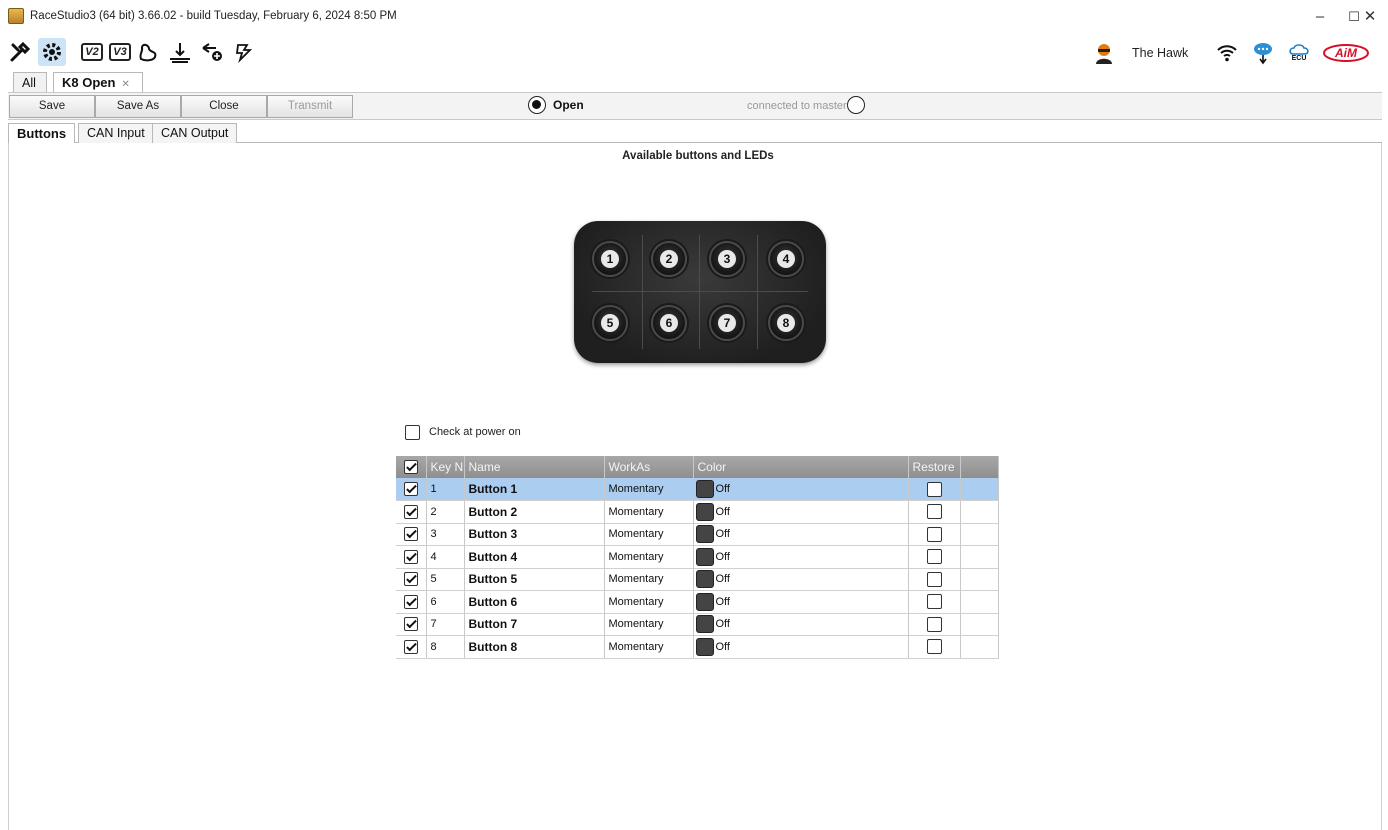 The width and height of the screenshot is (1388, 830). What do you see at coordinates (534, 512) in the screenshot?
I see `button-name-cell: Button 2` at bounding box center [534, 512].